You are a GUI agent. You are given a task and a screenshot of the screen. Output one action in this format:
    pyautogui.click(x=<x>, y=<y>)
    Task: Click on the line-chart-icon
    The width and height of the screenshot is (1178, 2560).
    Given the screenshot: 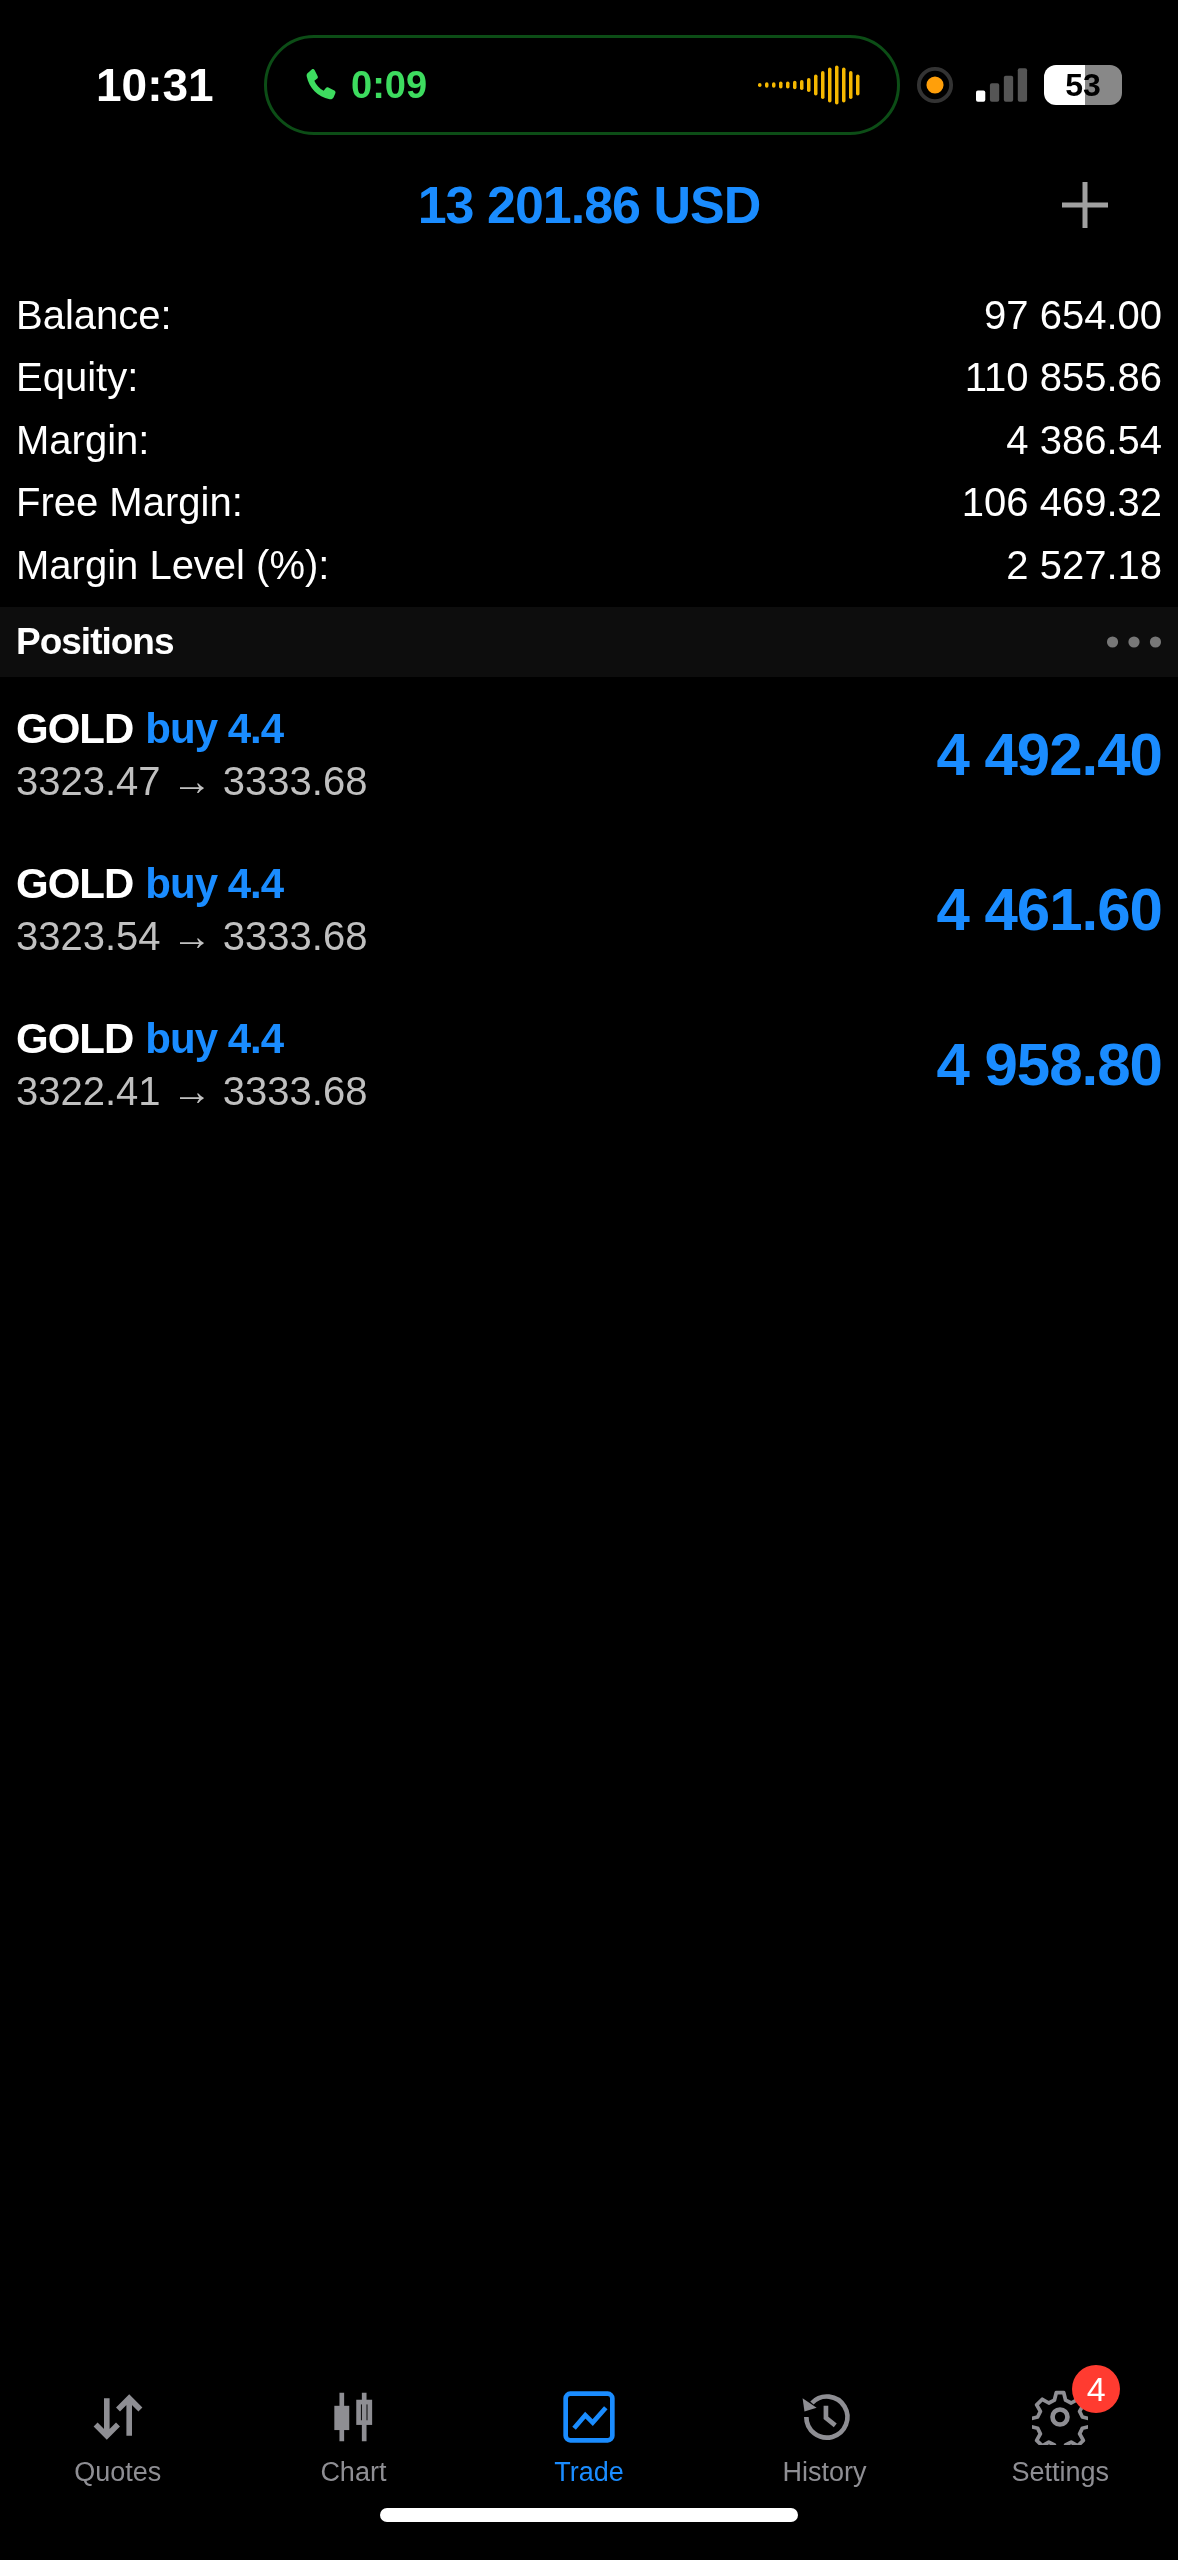 What is the action you would take?
    pyautogui.click(x=589, y=2417)
    